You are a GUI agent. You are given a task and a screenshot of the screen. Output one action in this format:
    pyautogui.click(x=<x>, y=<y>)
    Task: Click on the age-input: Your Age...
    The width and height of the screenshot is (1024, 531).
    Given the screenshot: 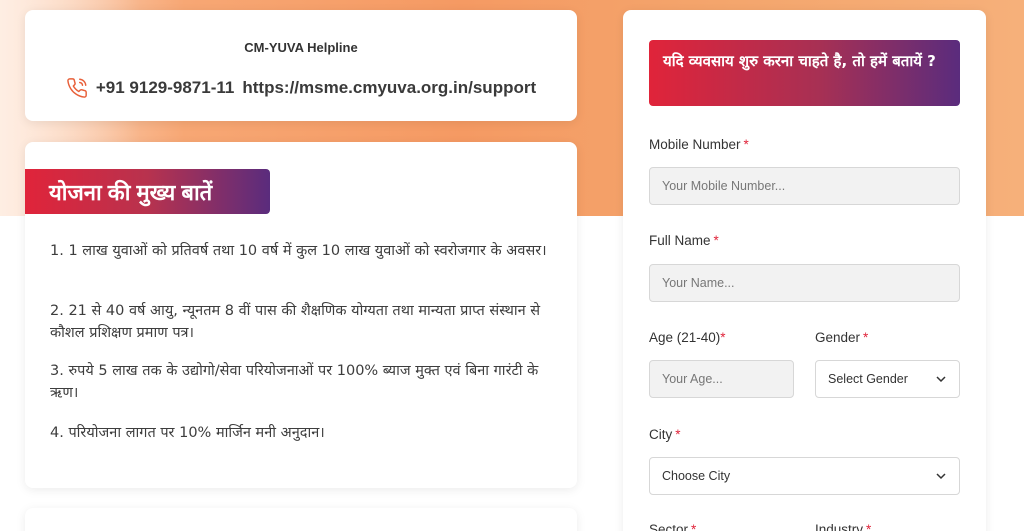 What is the action you would take?
    pyautogui.click(x=721, y=379)
    